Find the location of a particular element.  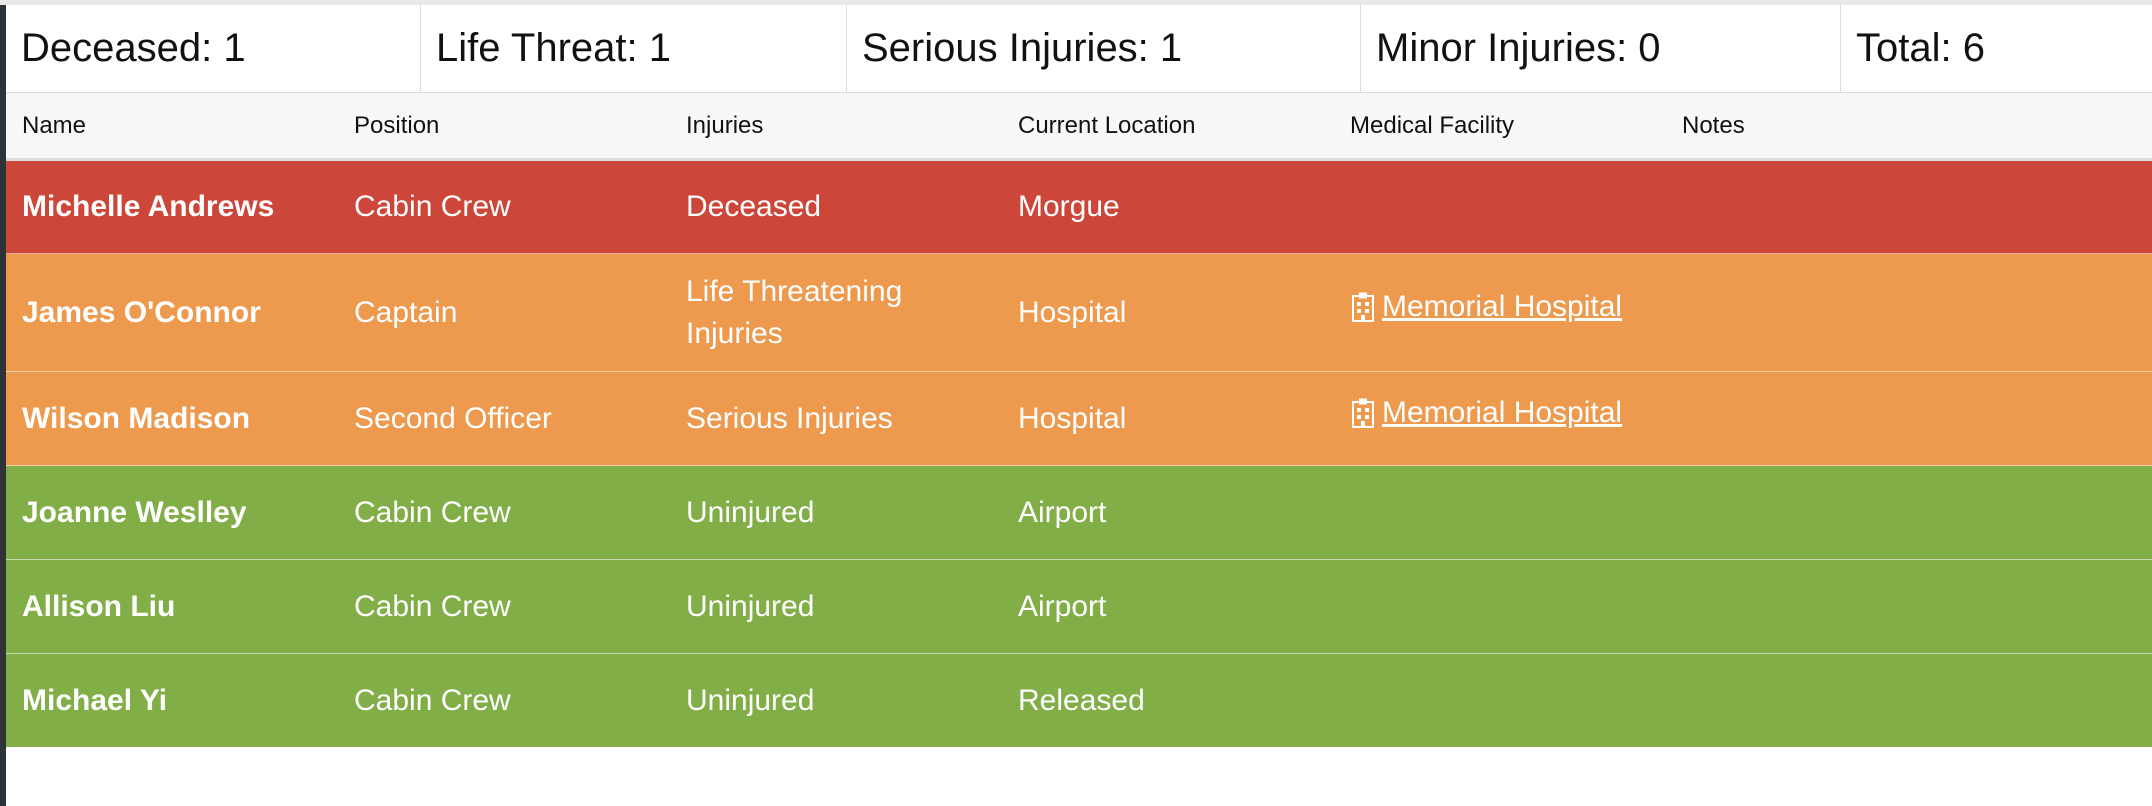

cell-position: Captain is located at coordinates (406, 312).